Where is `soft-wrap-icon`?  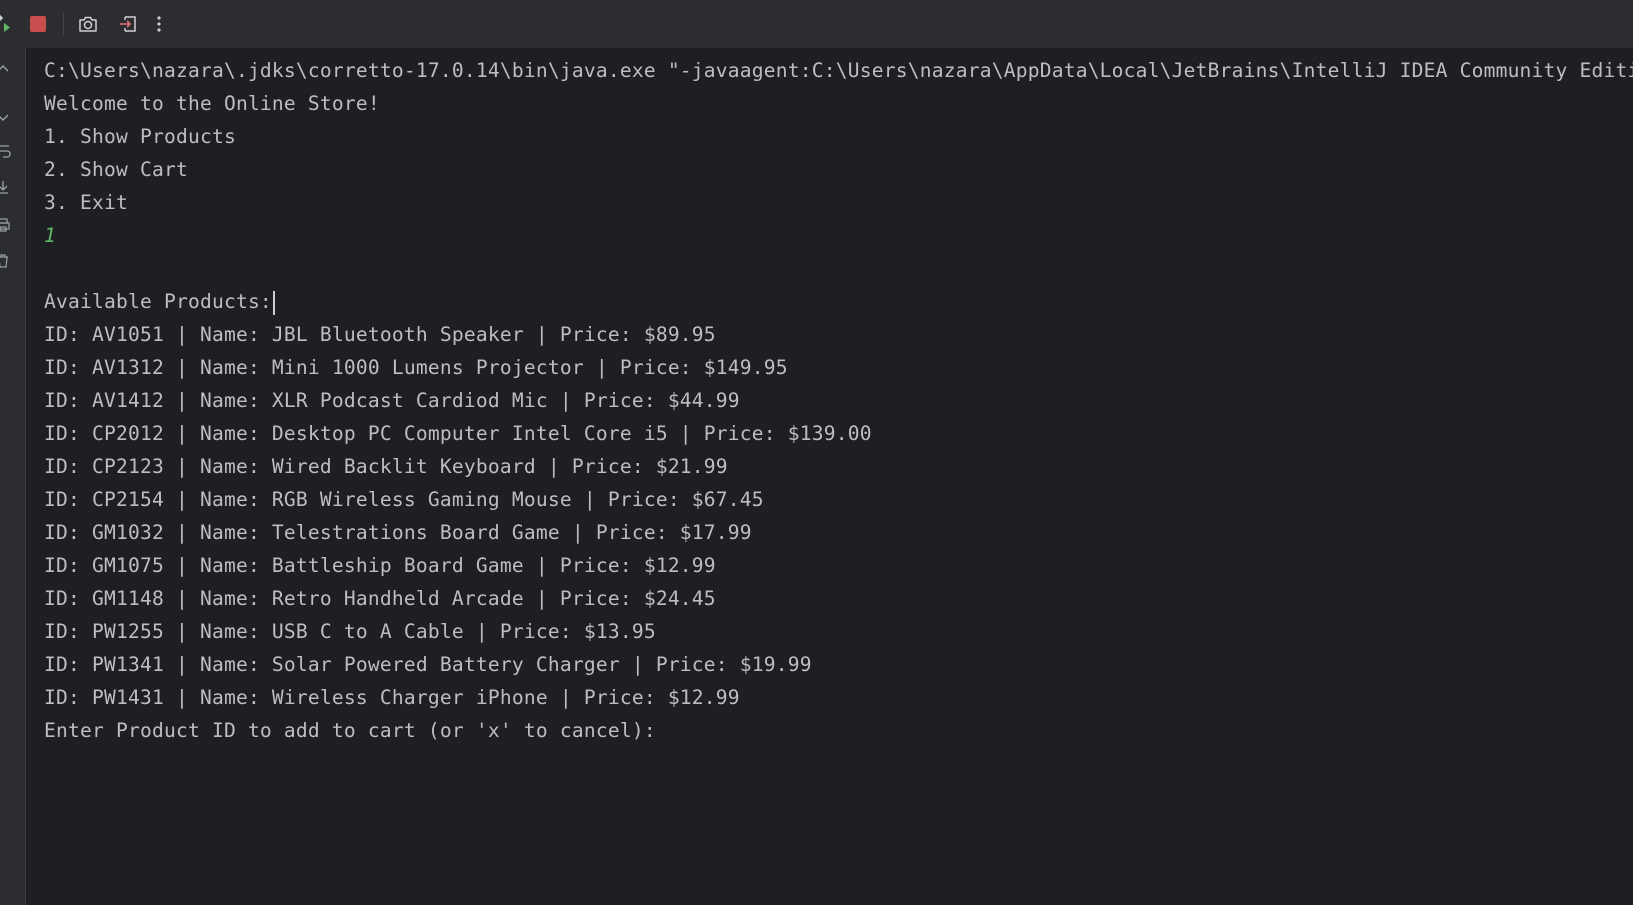 soft-wrap-icon is located at coordinates (6, 151).